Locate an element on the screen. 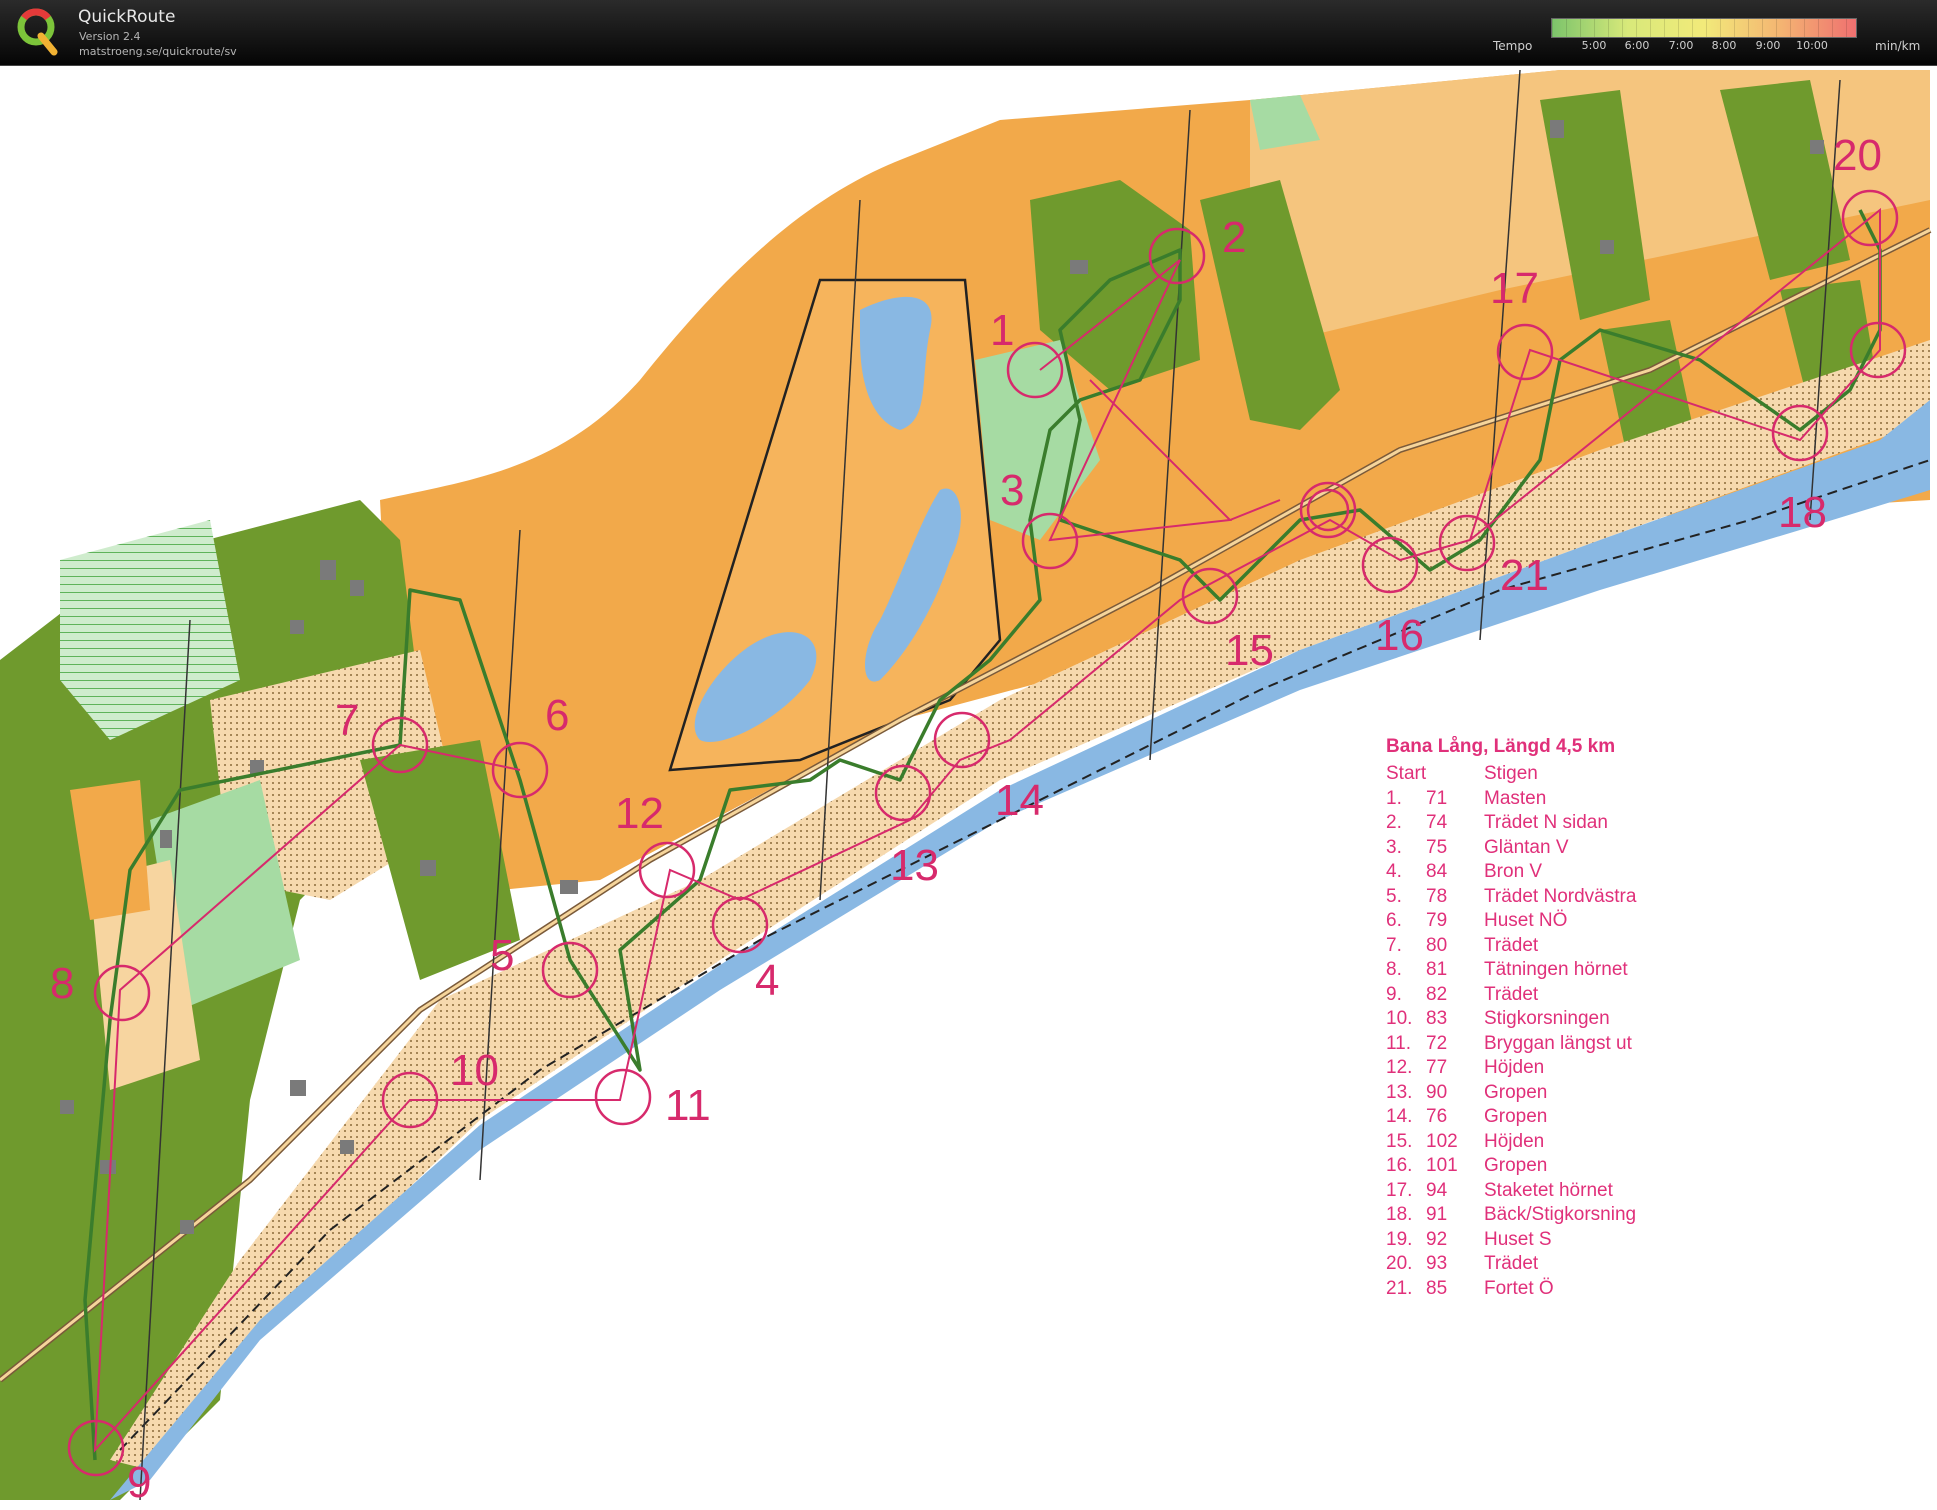  legend-row-name: Fortet Ö is located at coordinates (1519, 1287).